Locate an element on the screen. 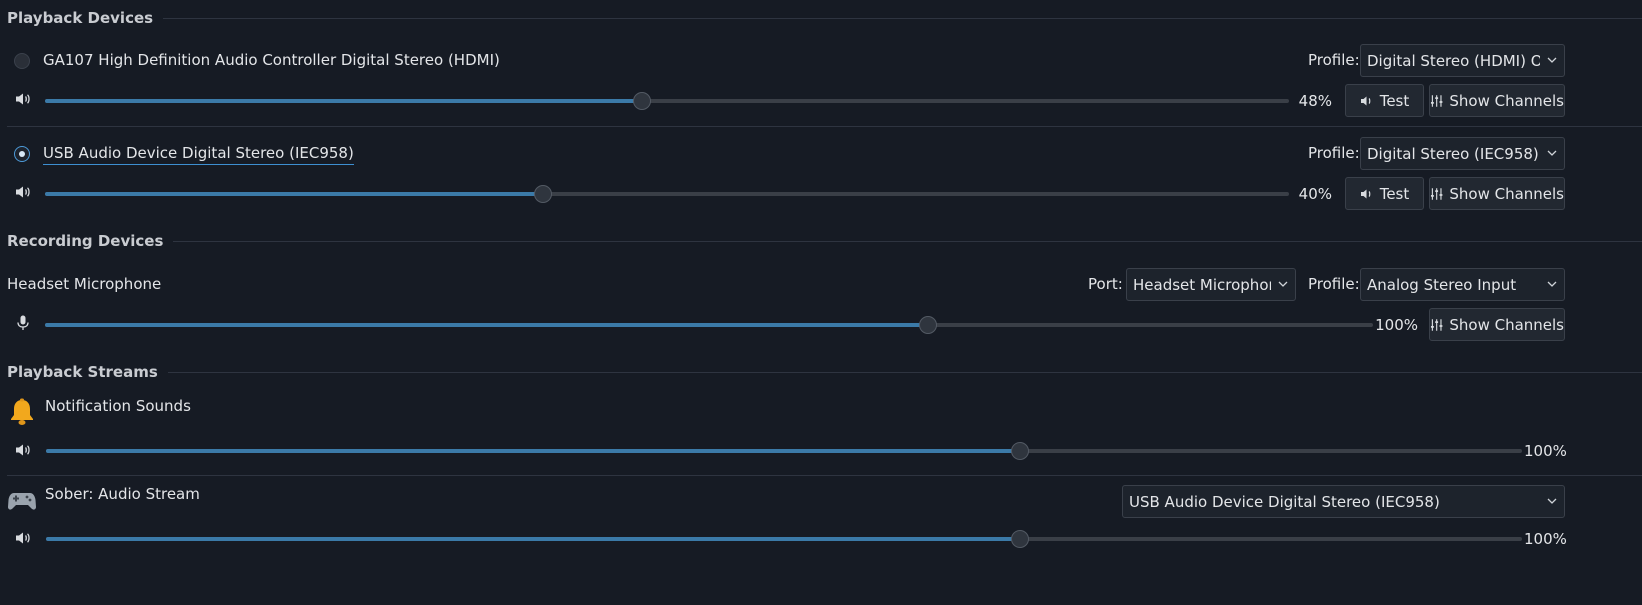  stream-name-notifications: Notification Sounds is located at coordinates (118, 406).